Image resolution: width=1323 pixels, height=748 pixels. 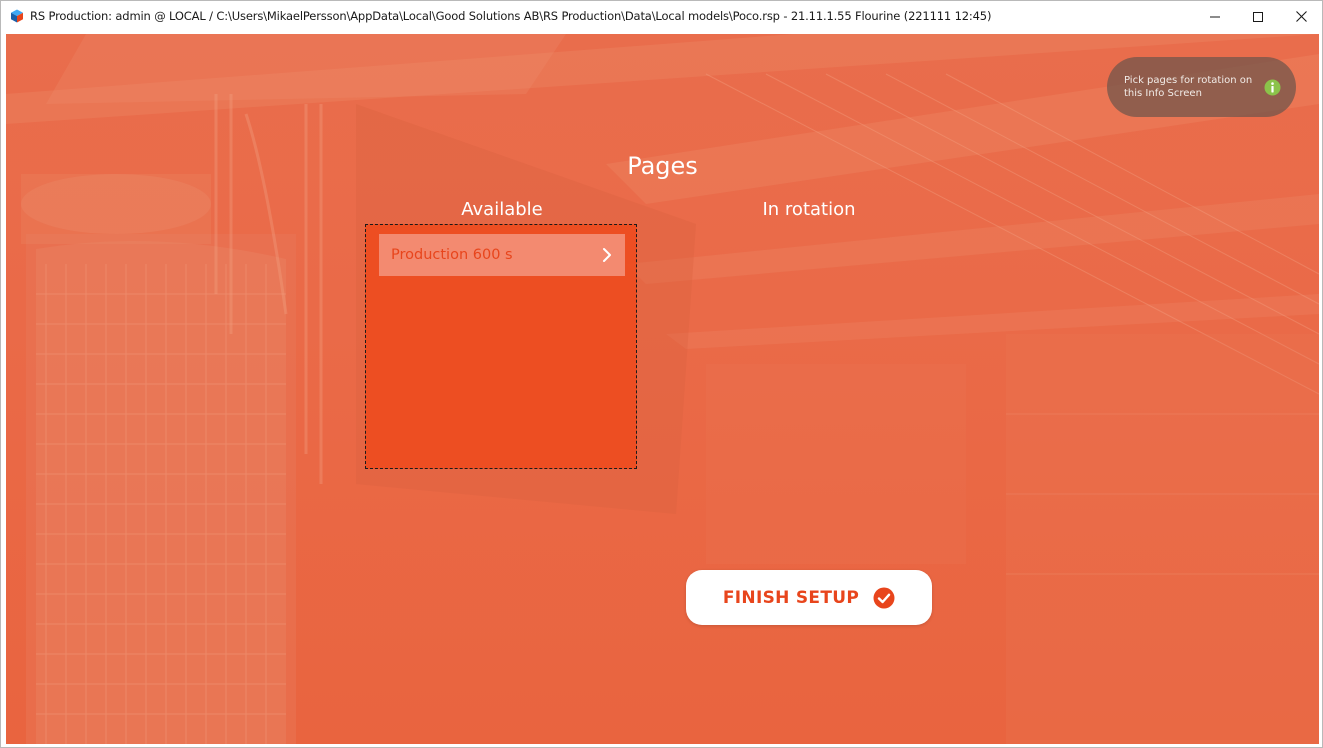 What do you see at coordinates (452, 255) in the screenshot?
I see `available-page-item-label: Production 600 s` at bounding box center [452, 255].